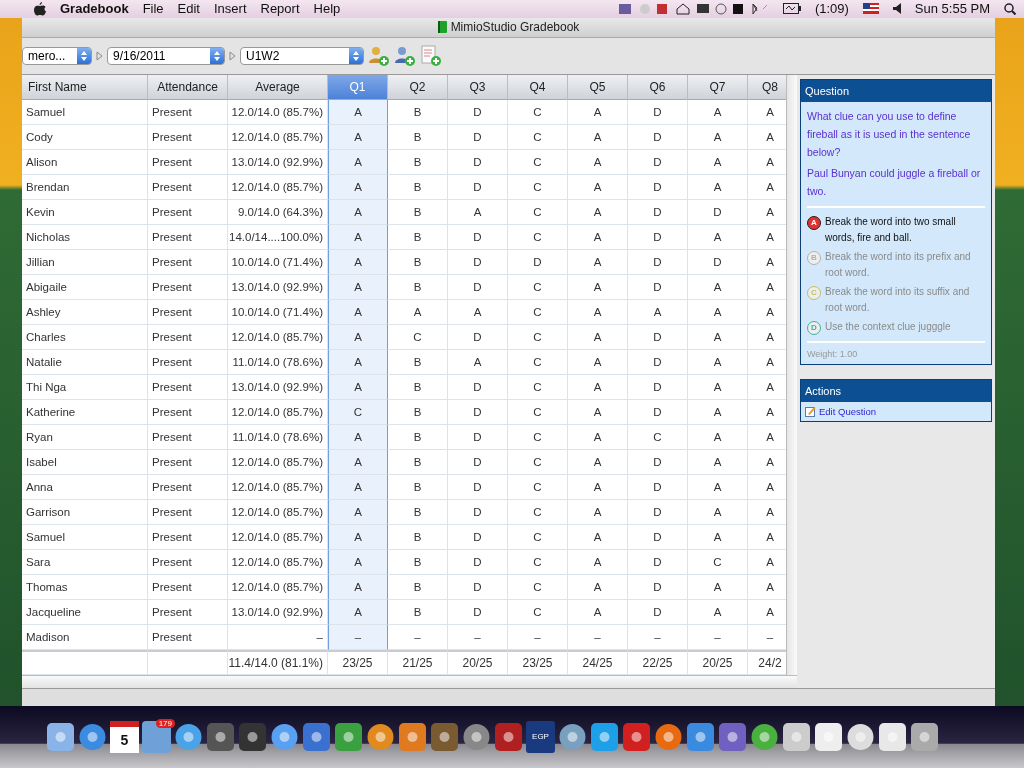 The image size is (1024, 768). Describe the element at coordinates (791, 374) in the screenshot. I see `vertical-scrollbar` at that location.